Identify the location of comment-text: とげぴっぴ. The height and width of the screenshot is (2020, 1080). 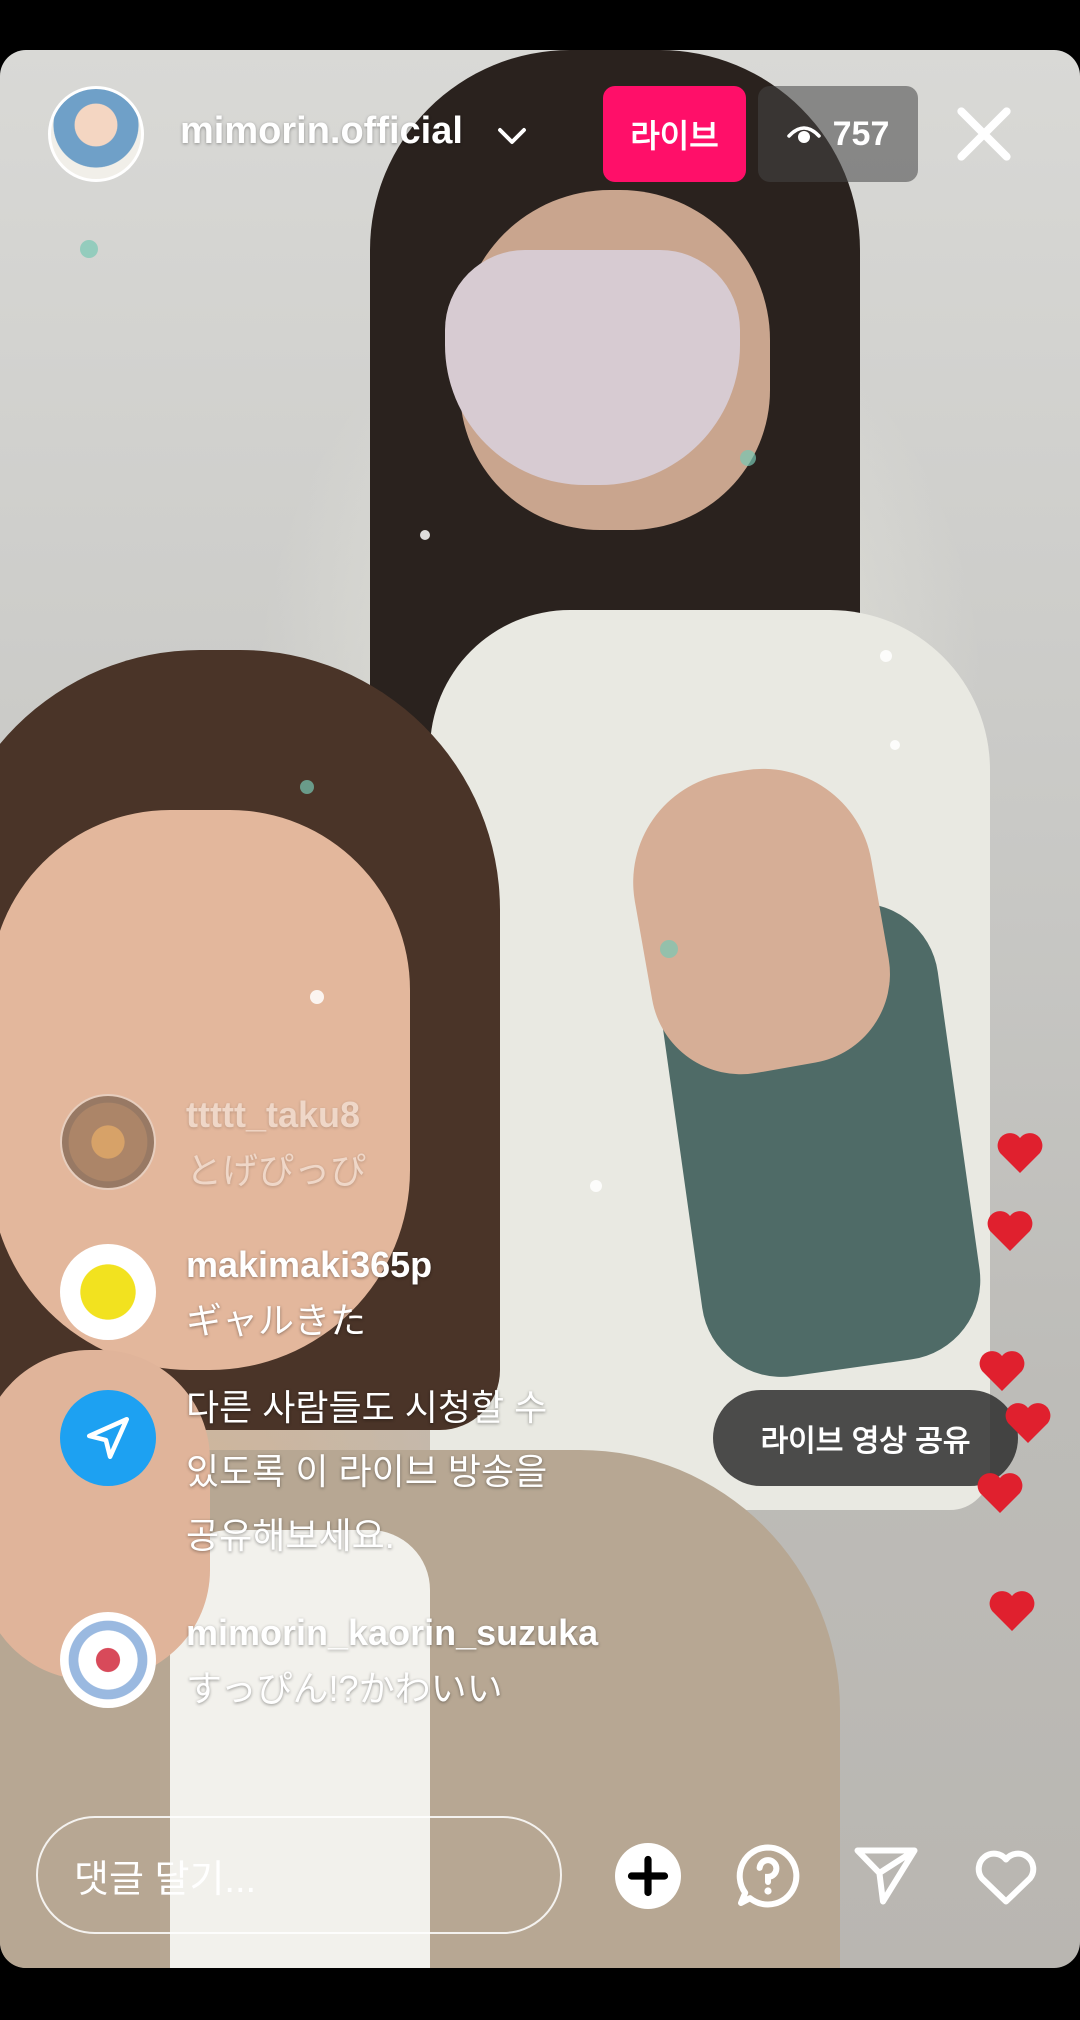
(276, 1170).